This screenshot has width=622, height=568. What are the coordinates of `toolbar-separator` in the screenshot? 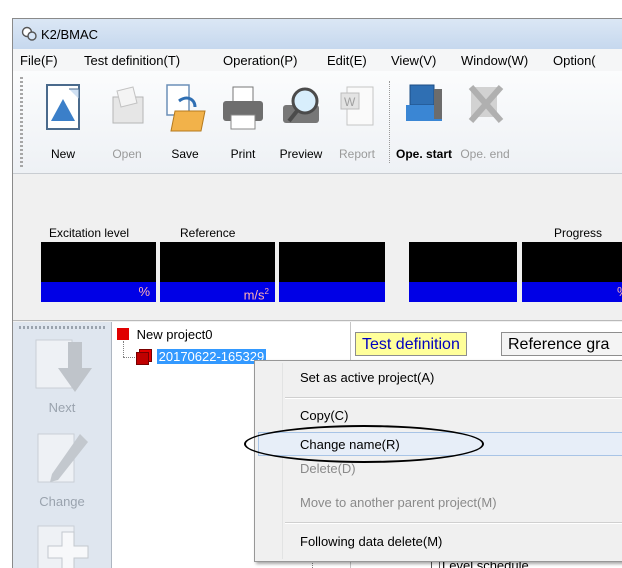 It's located at (390, 122).